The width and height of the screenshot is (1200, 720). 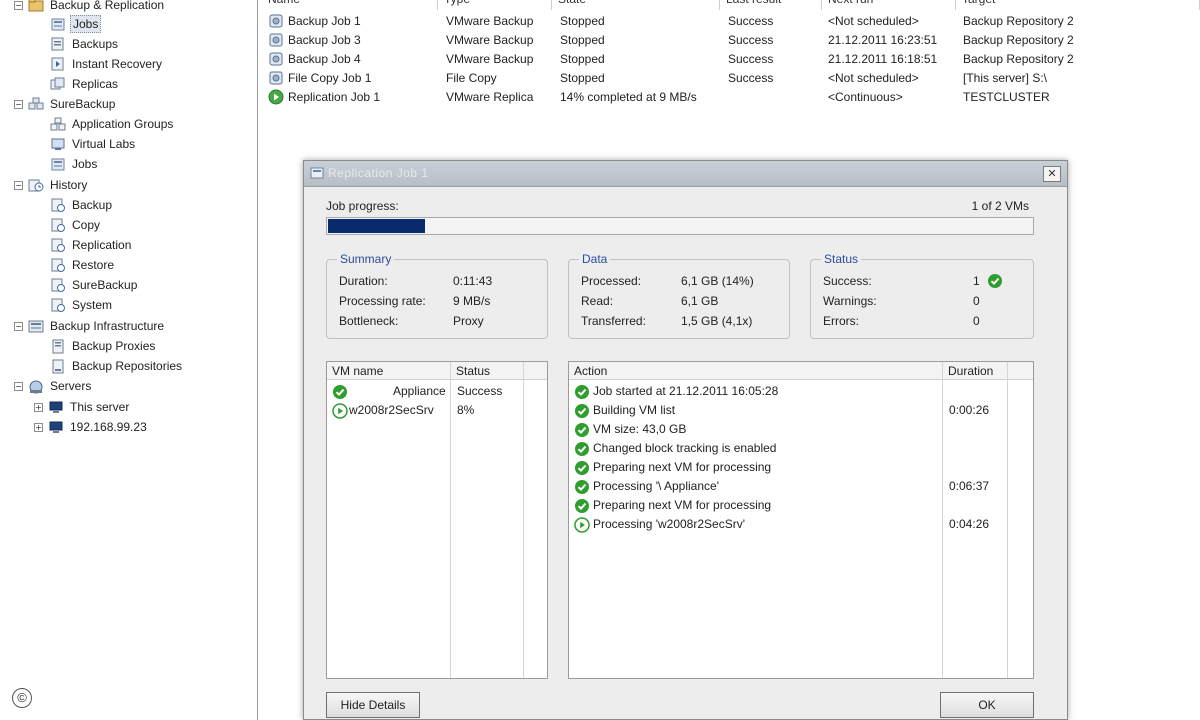 I want to click on tree-node-label: Jobs, so click(x=86, y=24).